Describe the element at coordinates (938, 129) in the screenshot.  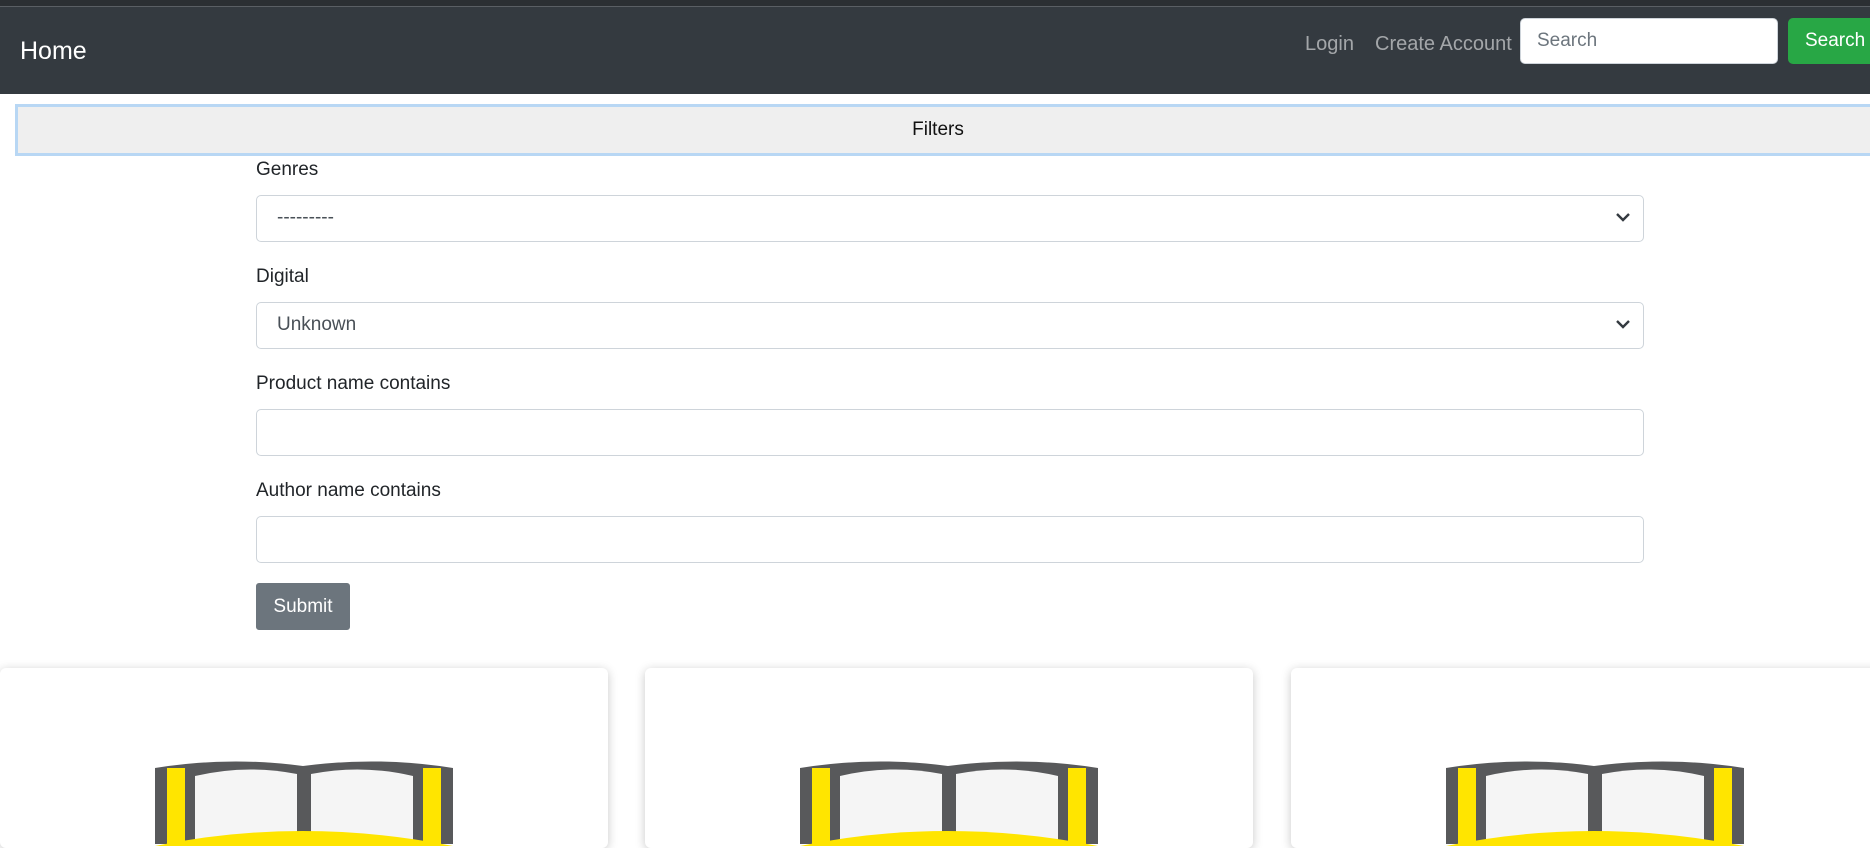
I see `filters-title: Filters` at that location.